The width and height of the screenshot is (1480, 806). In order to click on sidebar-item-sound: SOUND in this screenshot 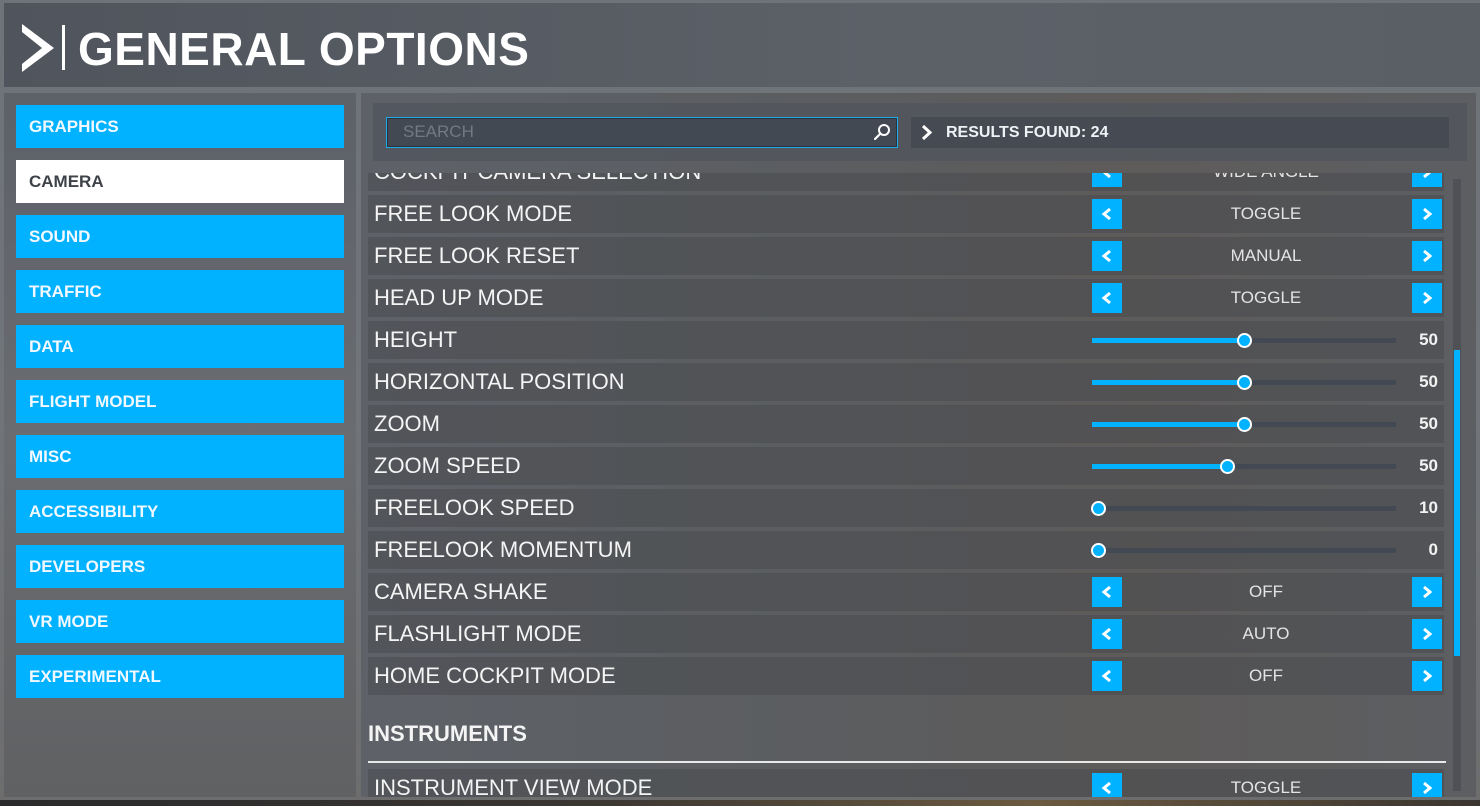, I will do `click(180, 236)`.